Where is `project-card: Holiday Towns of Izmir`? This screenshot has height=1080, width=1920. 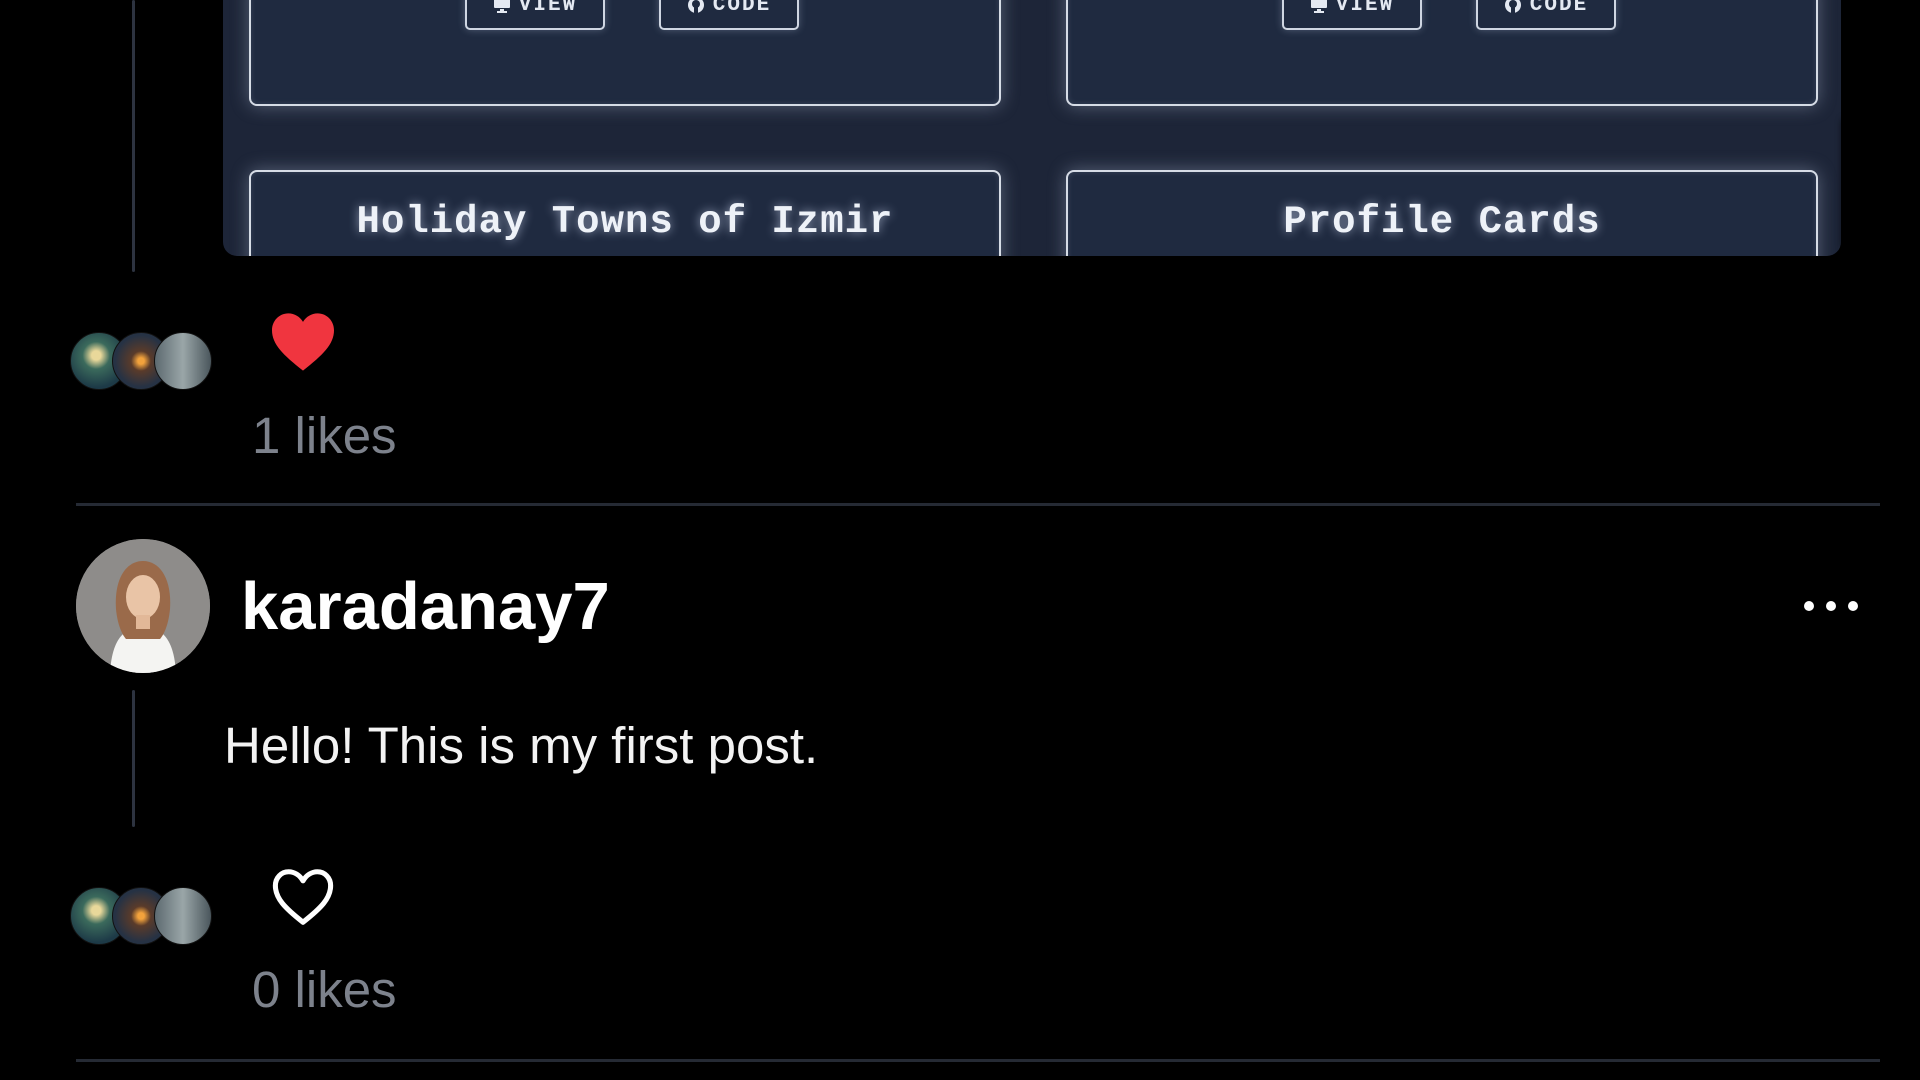 project-card: Holiday Towns of Izmir is located at coordinates (625, 213).